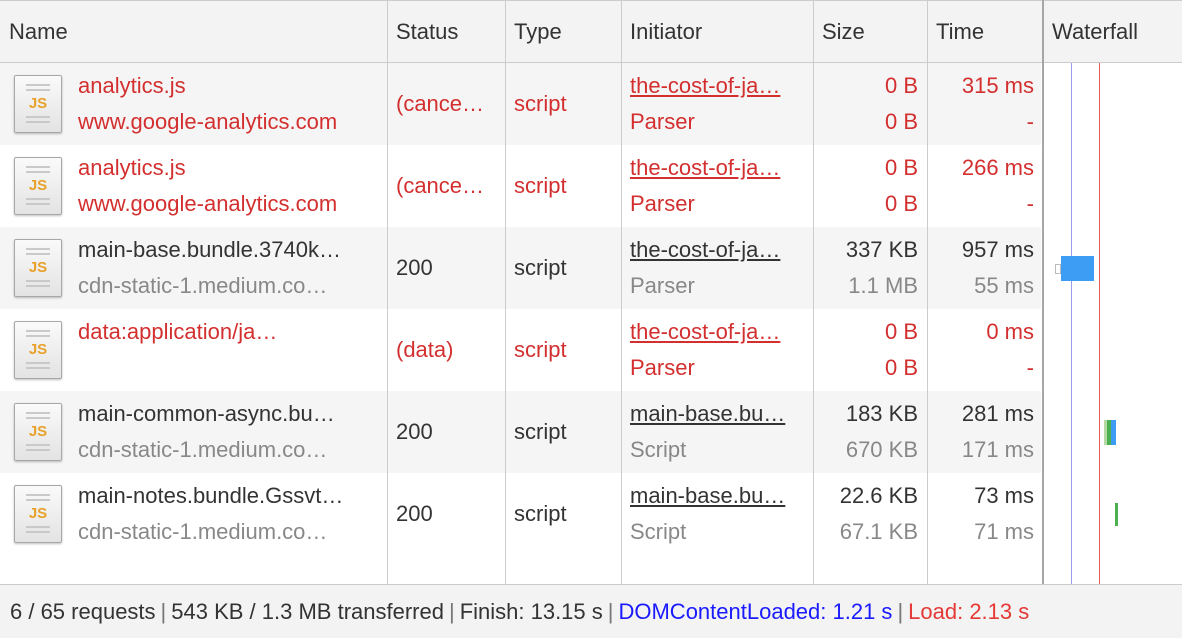 This screenshot has height=638, width=1182. I want to click on waterfall-panel, so click(1112, 323).